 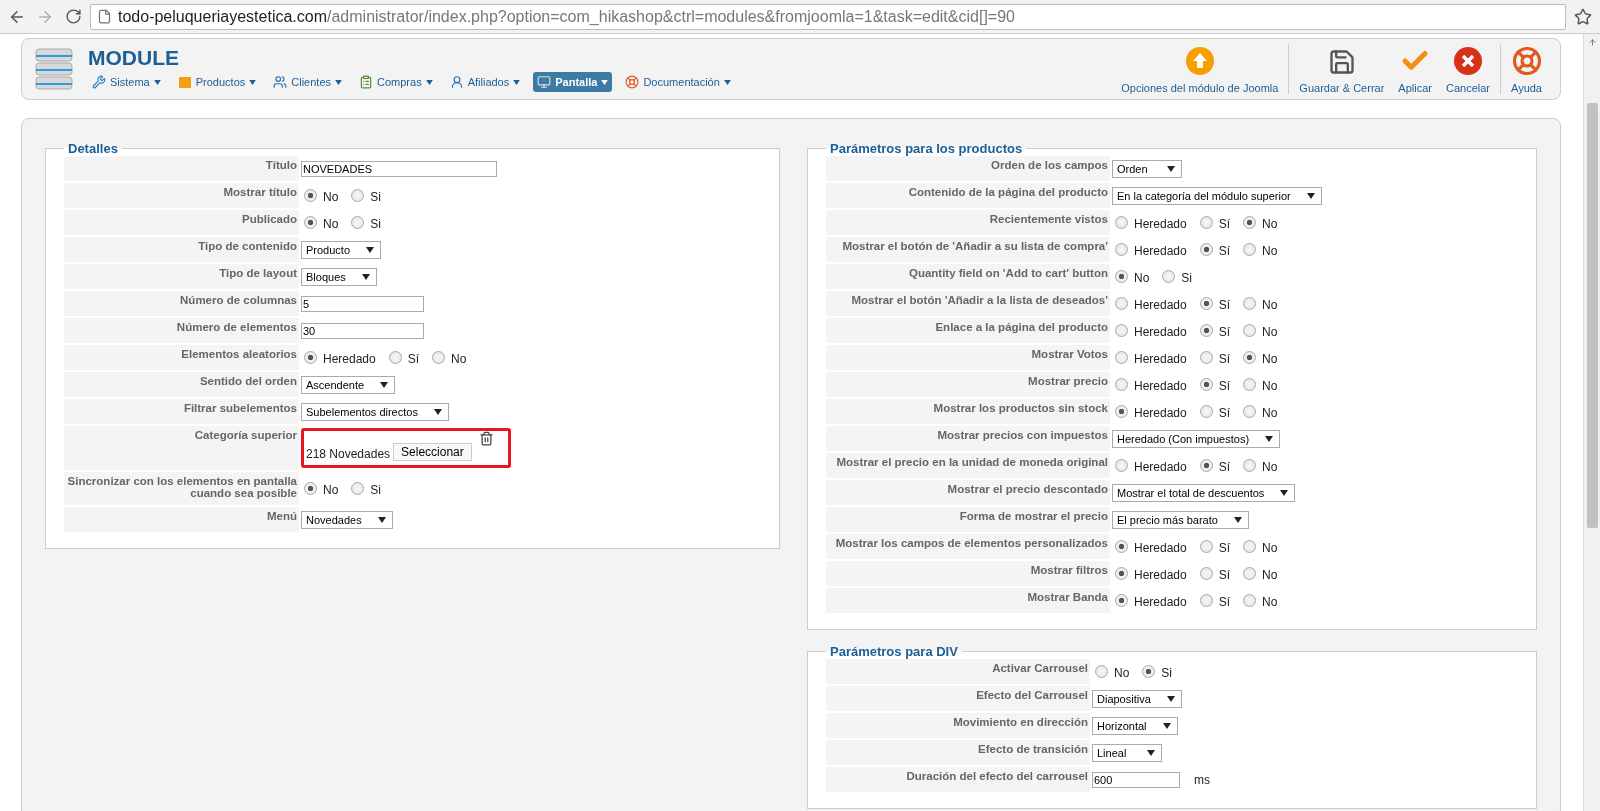 I want to click on toolbar-button: Ayuda, so click(x=1526, y=69).